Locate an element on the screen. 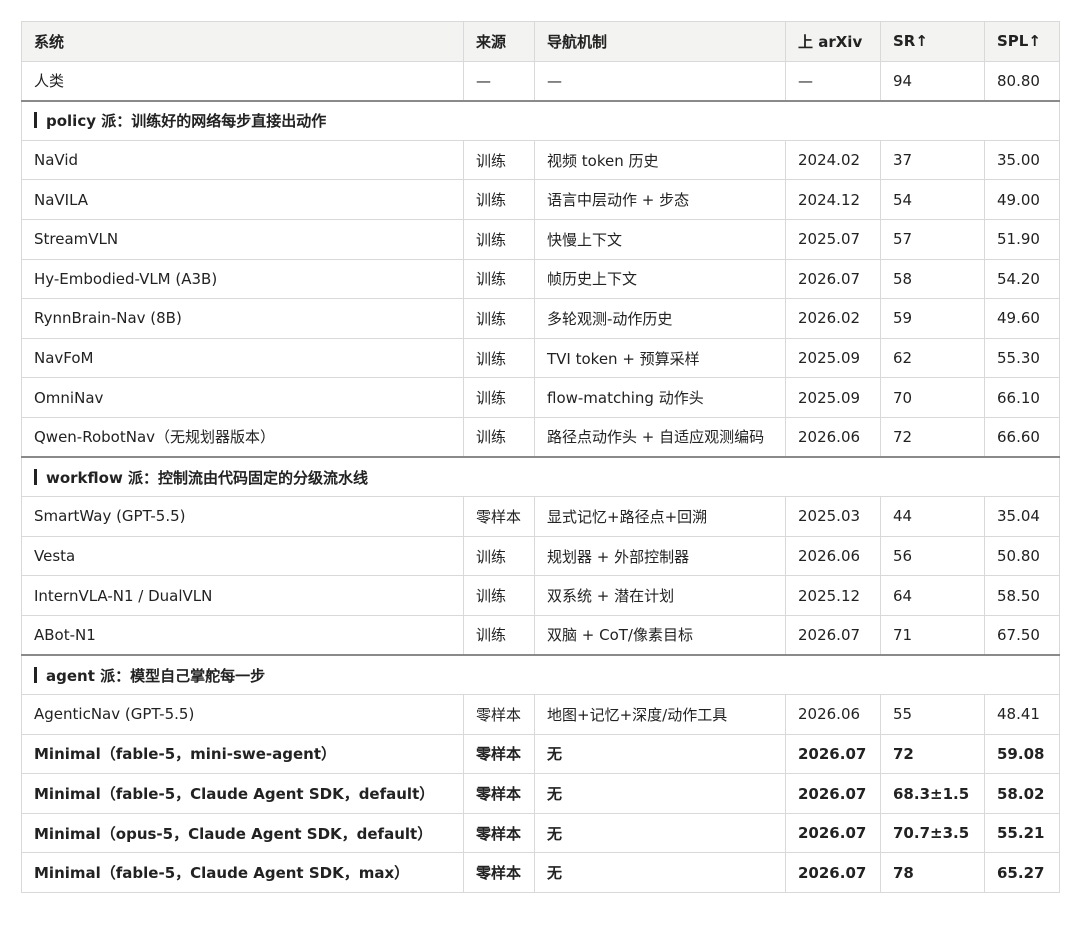 The image size is (1080, 937). cell-sr: 55 is located at coordinates (932, 714).